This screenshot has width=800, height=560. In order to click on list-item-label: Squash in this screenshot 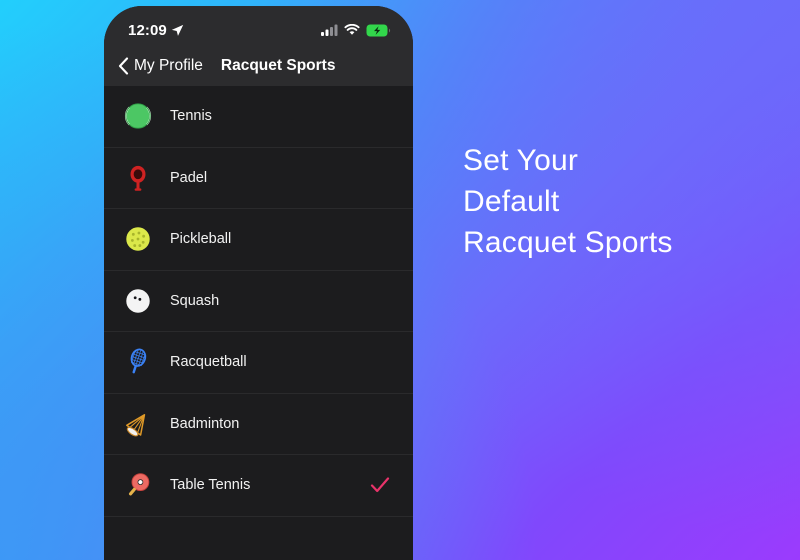, I will do `click(195, 300)`.